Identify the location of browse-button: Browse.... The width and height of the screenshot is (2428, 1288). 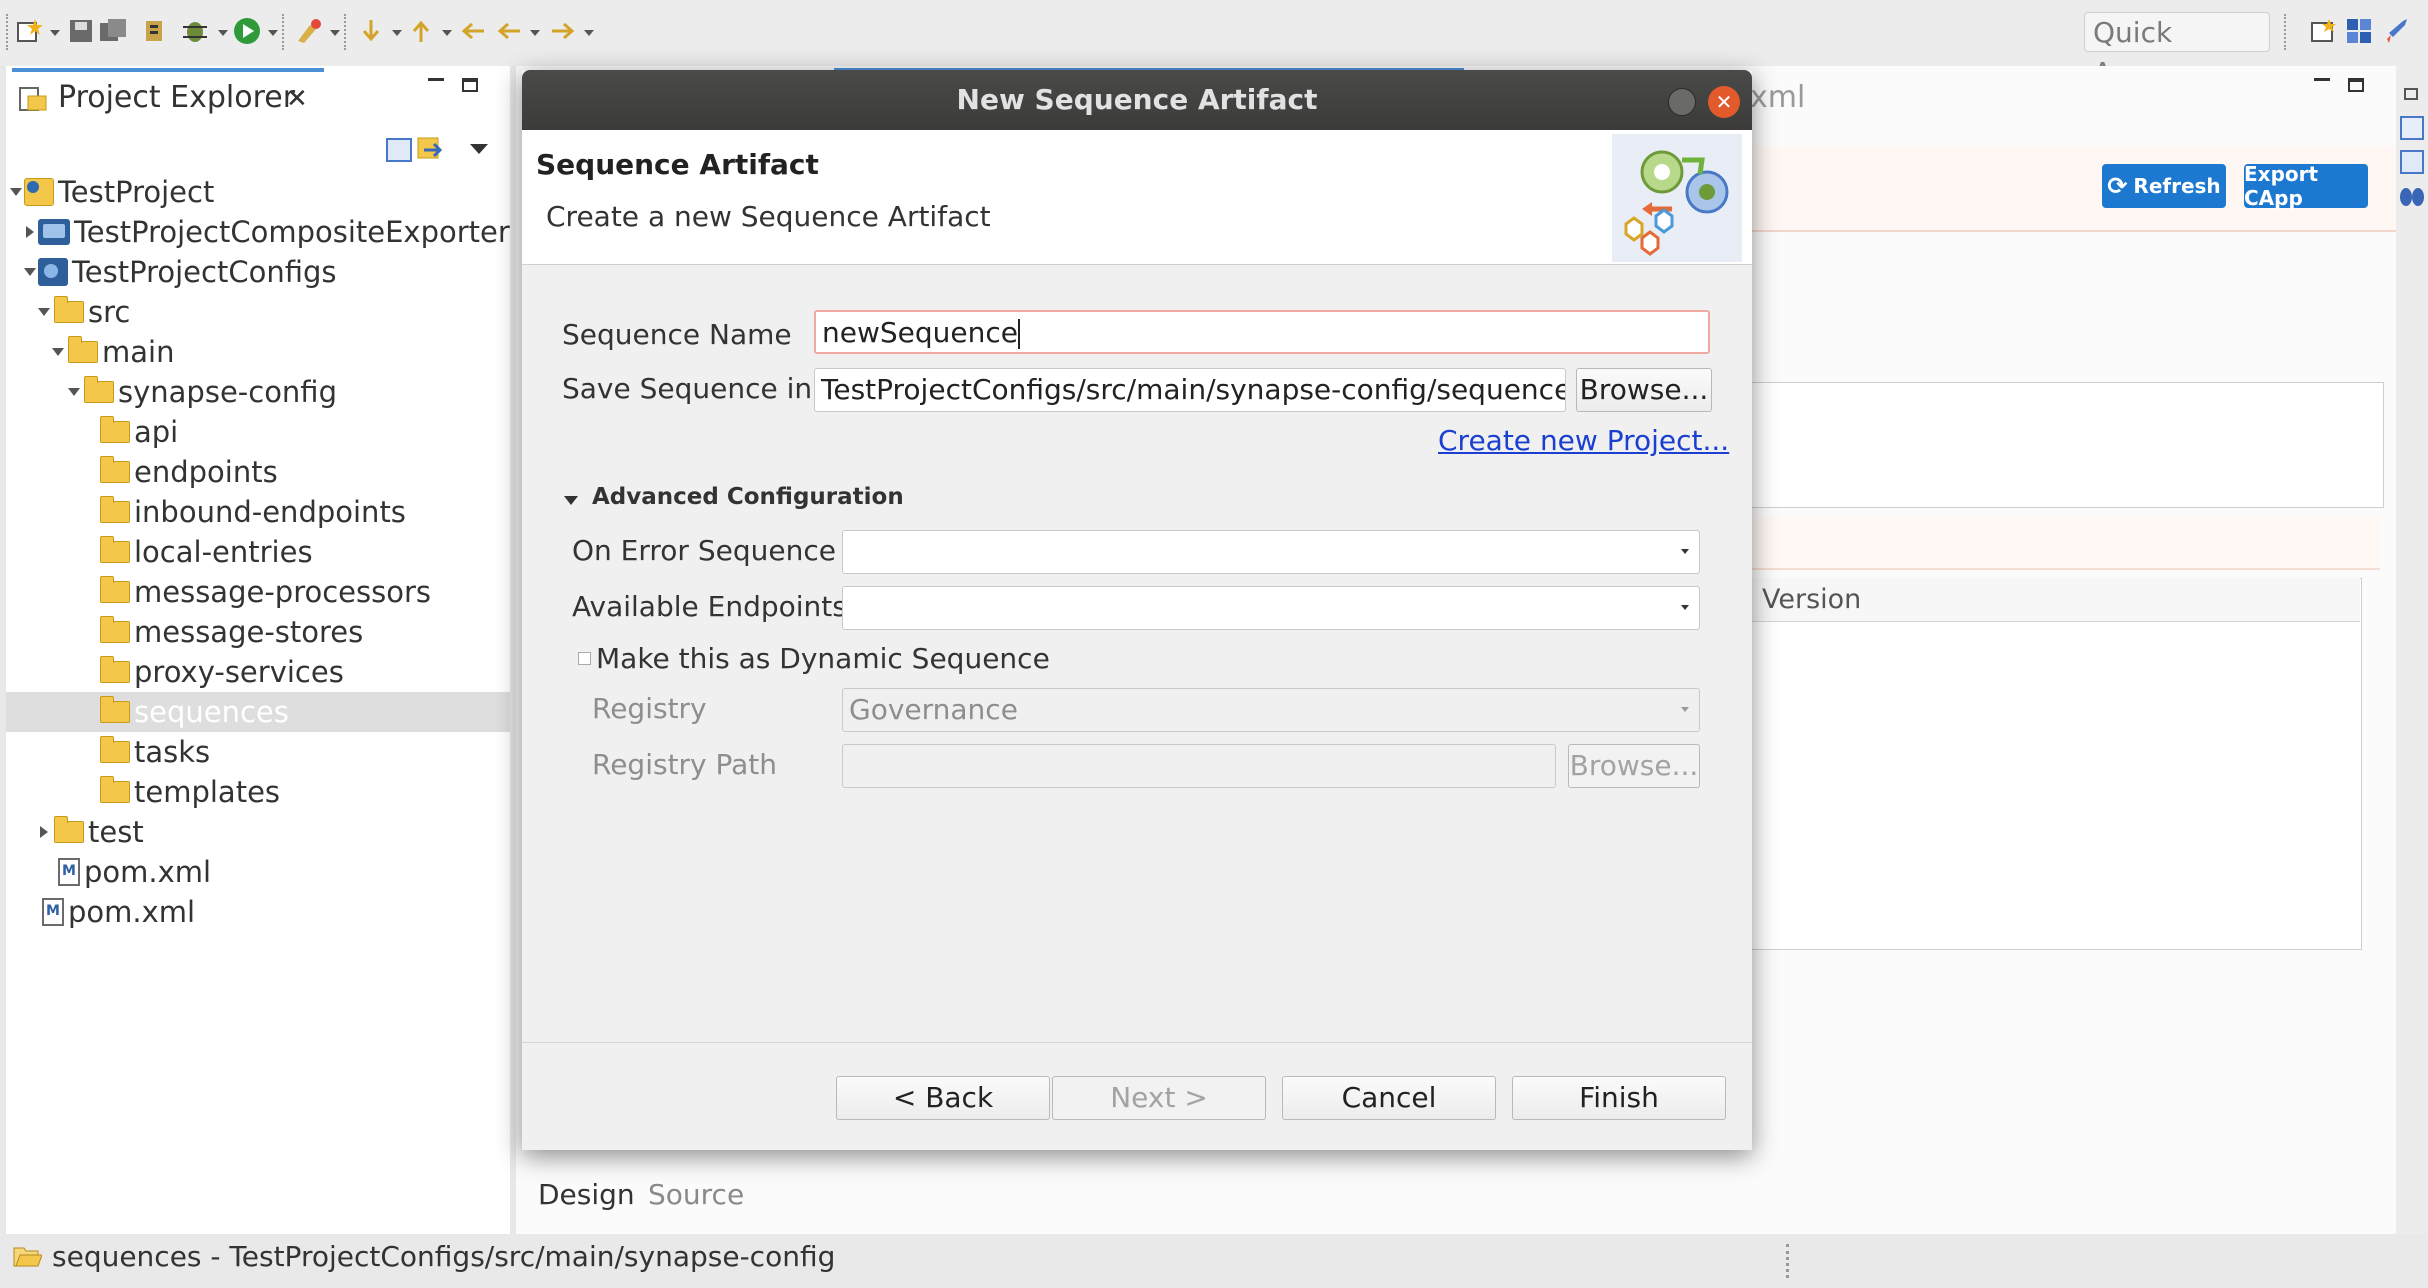
(1644, 390).